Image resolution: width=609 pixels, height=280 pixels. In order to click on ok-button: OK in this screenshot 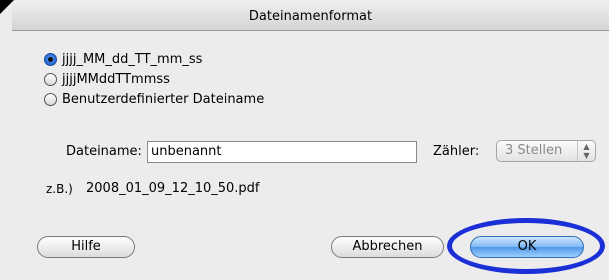, I will do `click(527, 247)`.